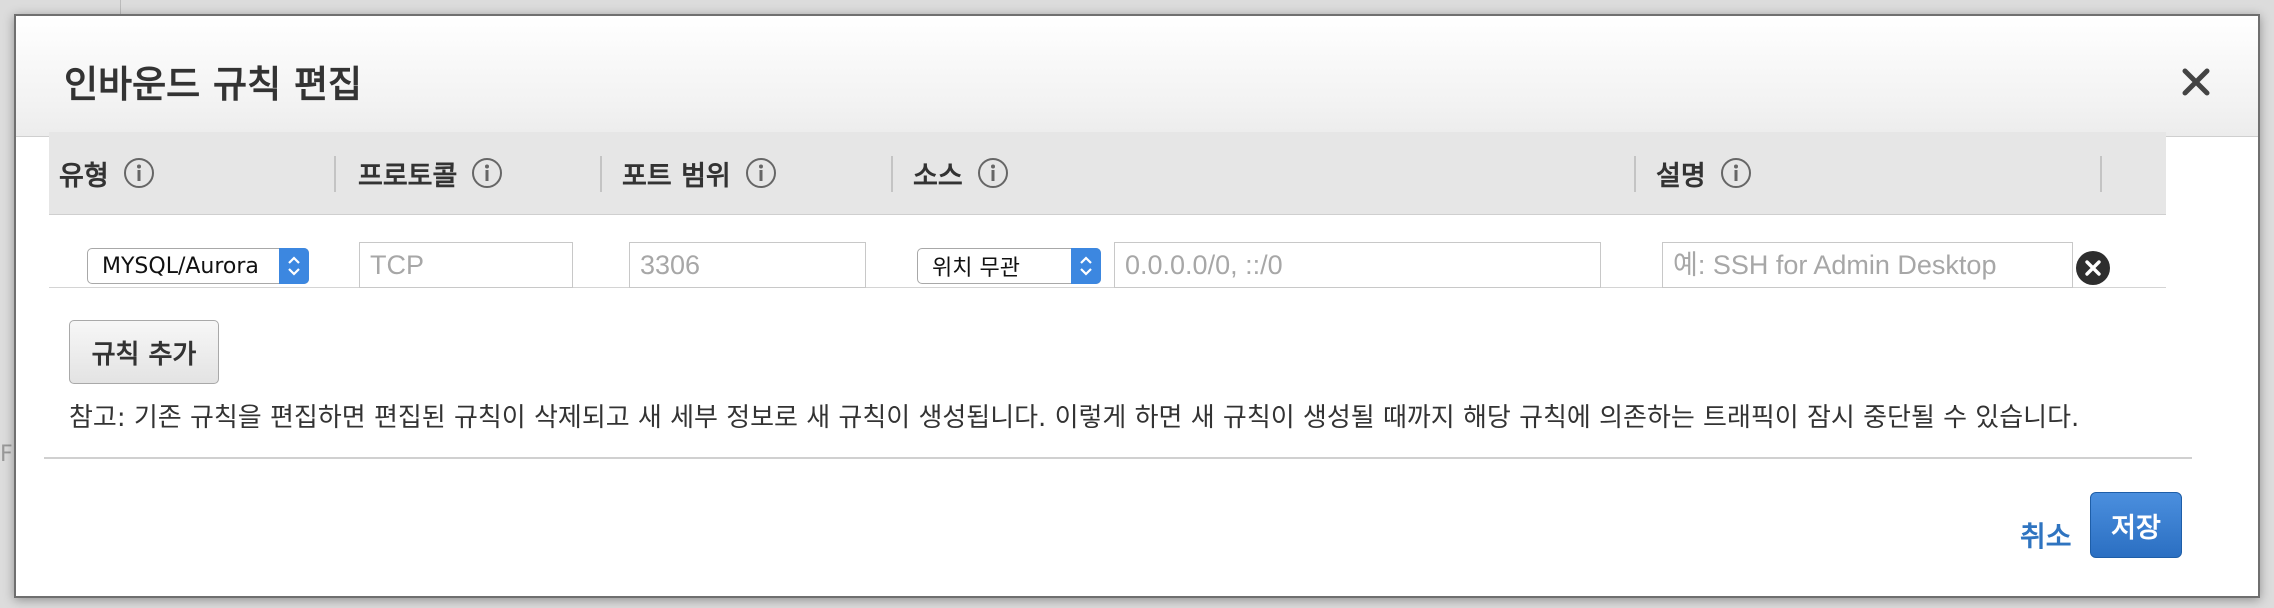 The height and width of the screenshot is (608, 2274). Describe the element at coordinates (213, 84) in the screenshot. I see `dialog-title: 인바운드 규칙 편집` at that location.